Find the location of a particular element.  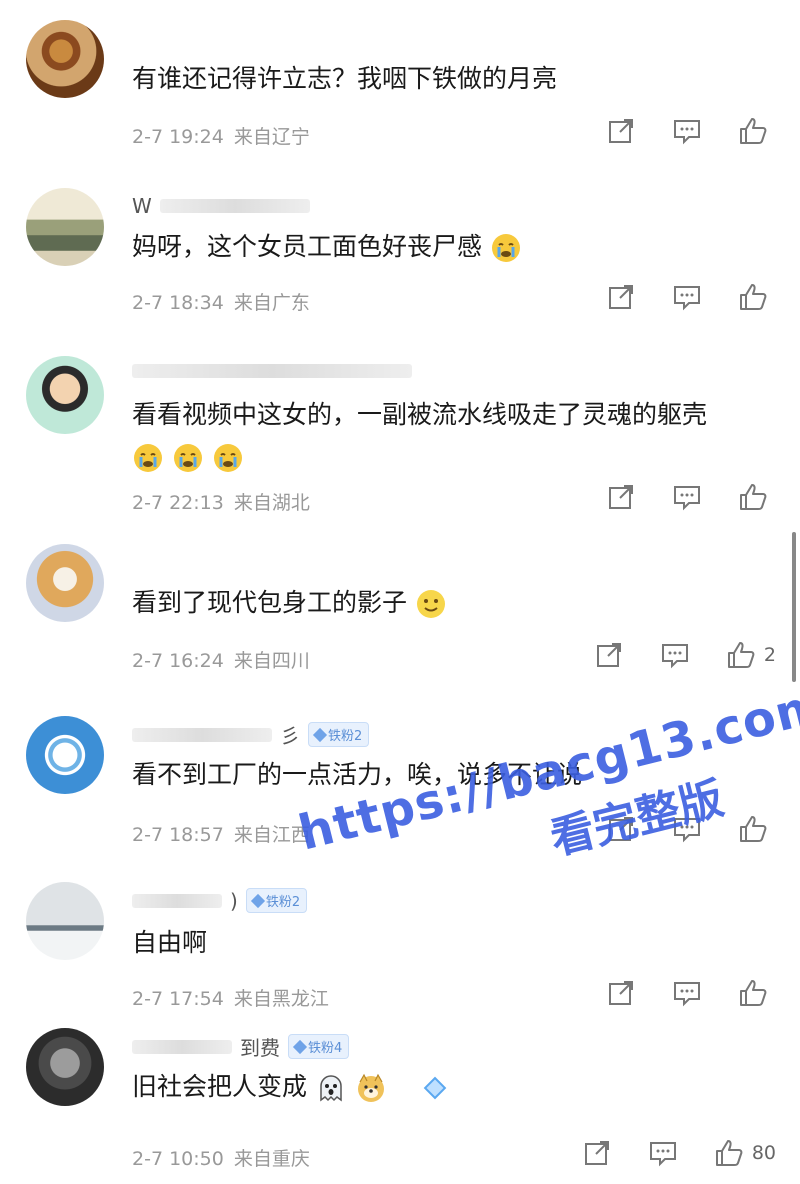

comment-text: 看到了现代包身工的影子 is located at coordinates (456, 603).